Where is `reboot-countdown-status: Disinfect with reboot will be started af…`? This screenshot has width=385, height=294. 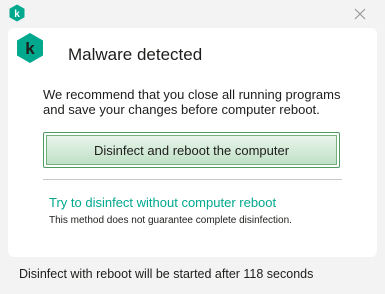
reboot-countdown-status: Disinfect with reboot will be started af… is located at coordinates (166, 274).